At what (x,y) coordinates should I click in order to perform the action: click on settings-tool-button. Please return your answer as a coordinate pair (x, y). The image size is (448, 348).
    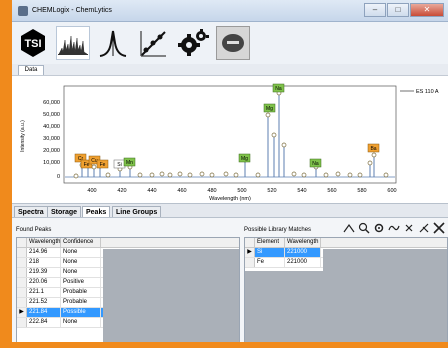
    Looking at the image, I should click on (379, 228).